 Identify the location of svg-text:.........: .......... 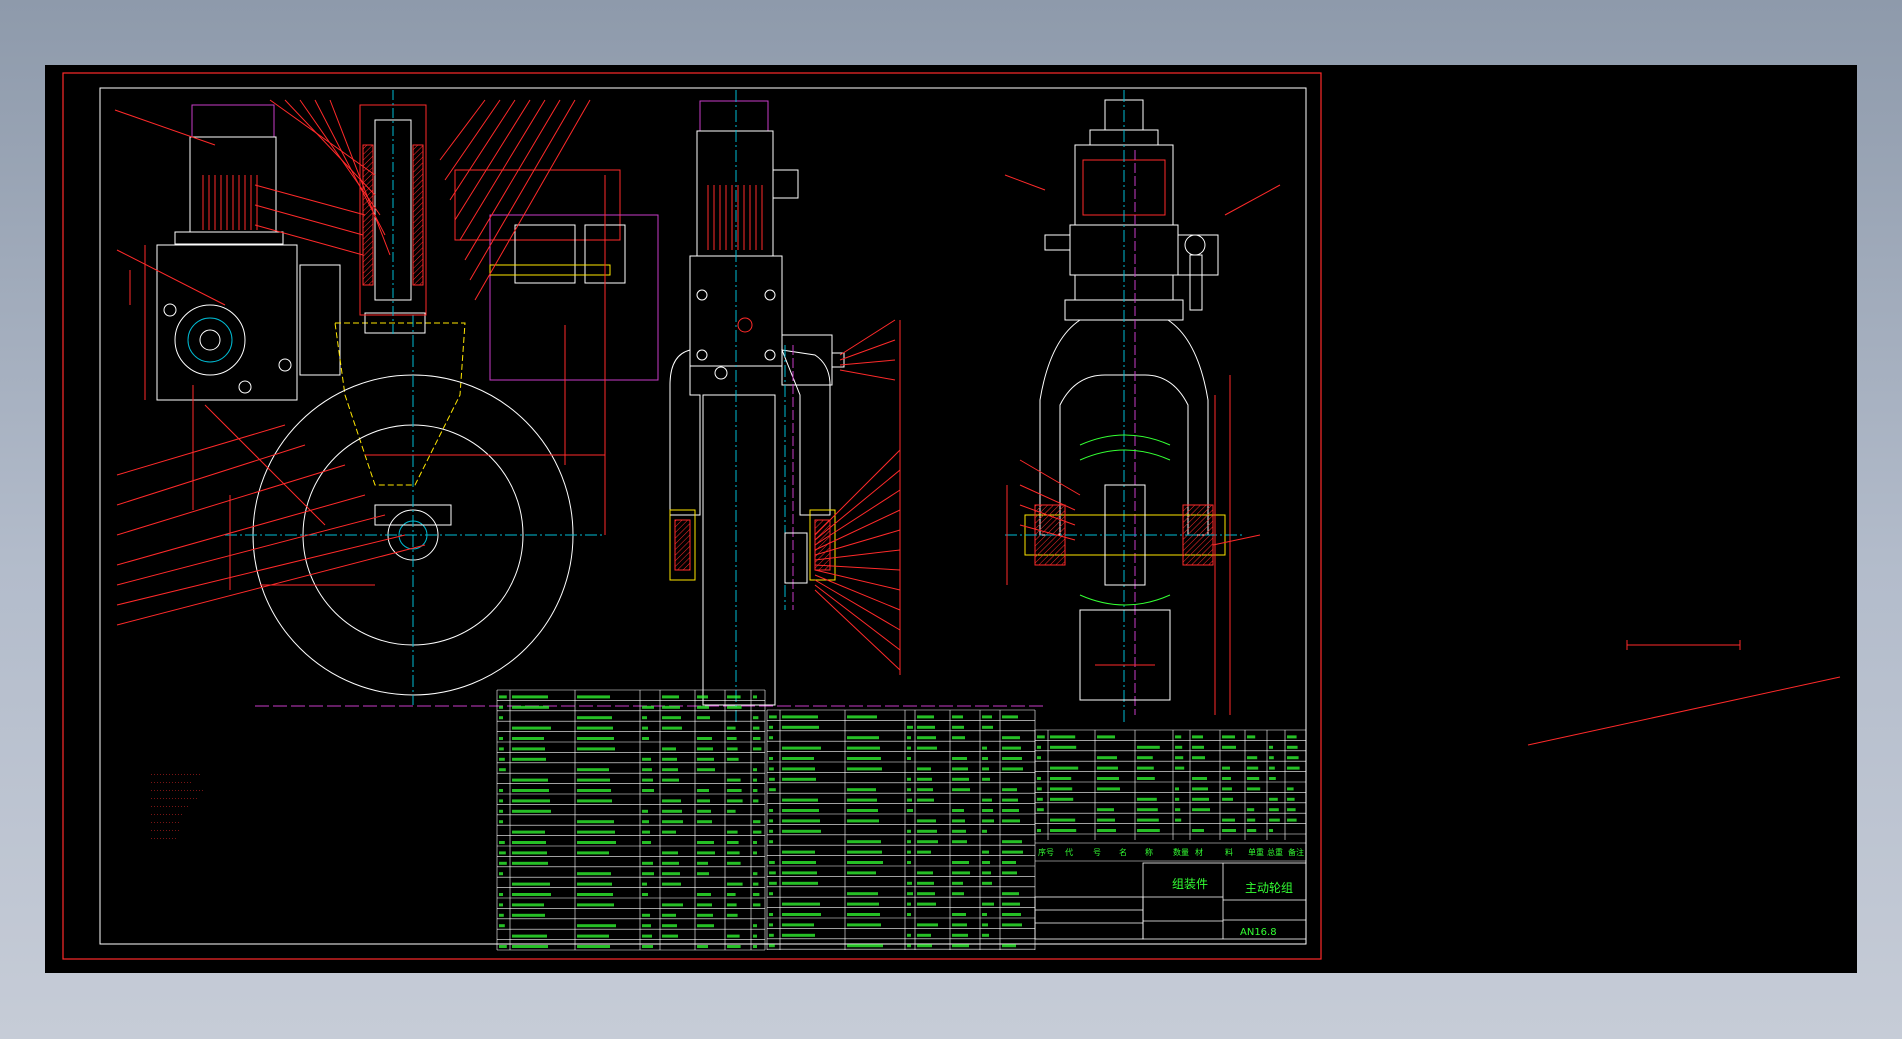
(163, 838).